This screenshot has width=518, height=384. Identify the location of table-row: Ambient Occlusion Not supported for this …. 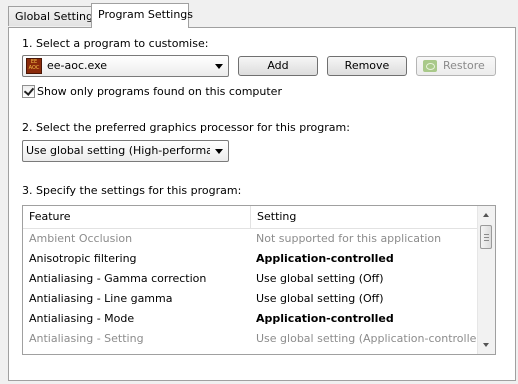
(251, 239).